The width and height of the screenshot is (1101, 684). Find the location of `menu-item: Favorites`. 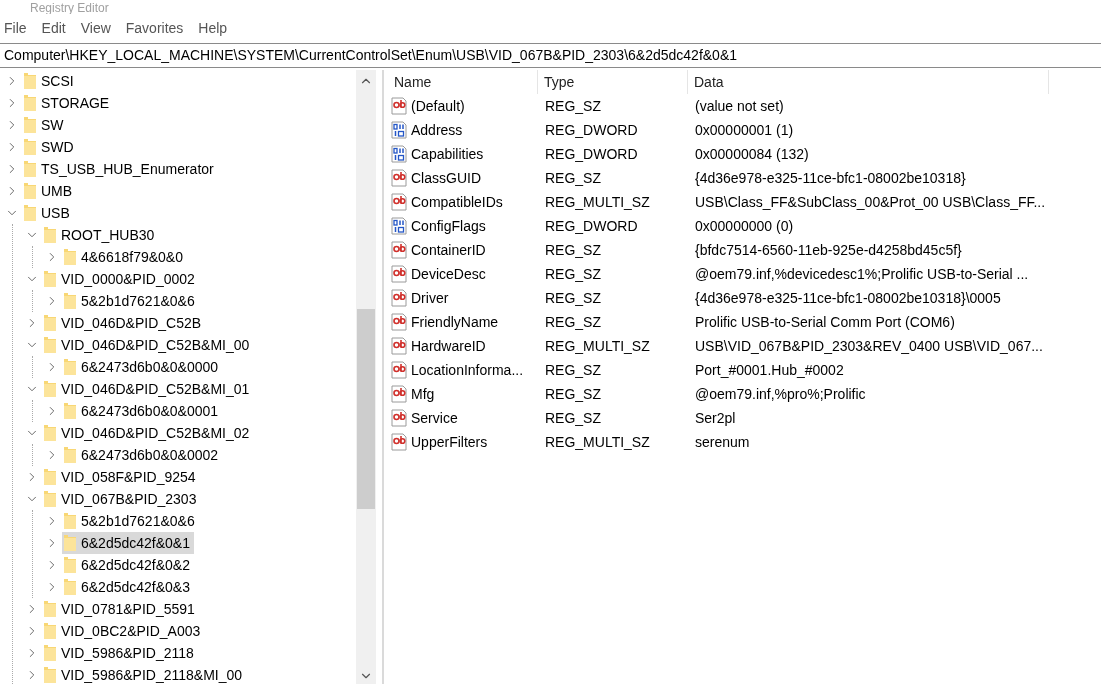

menu-item: Favorites is located at coordinates (154, 28).